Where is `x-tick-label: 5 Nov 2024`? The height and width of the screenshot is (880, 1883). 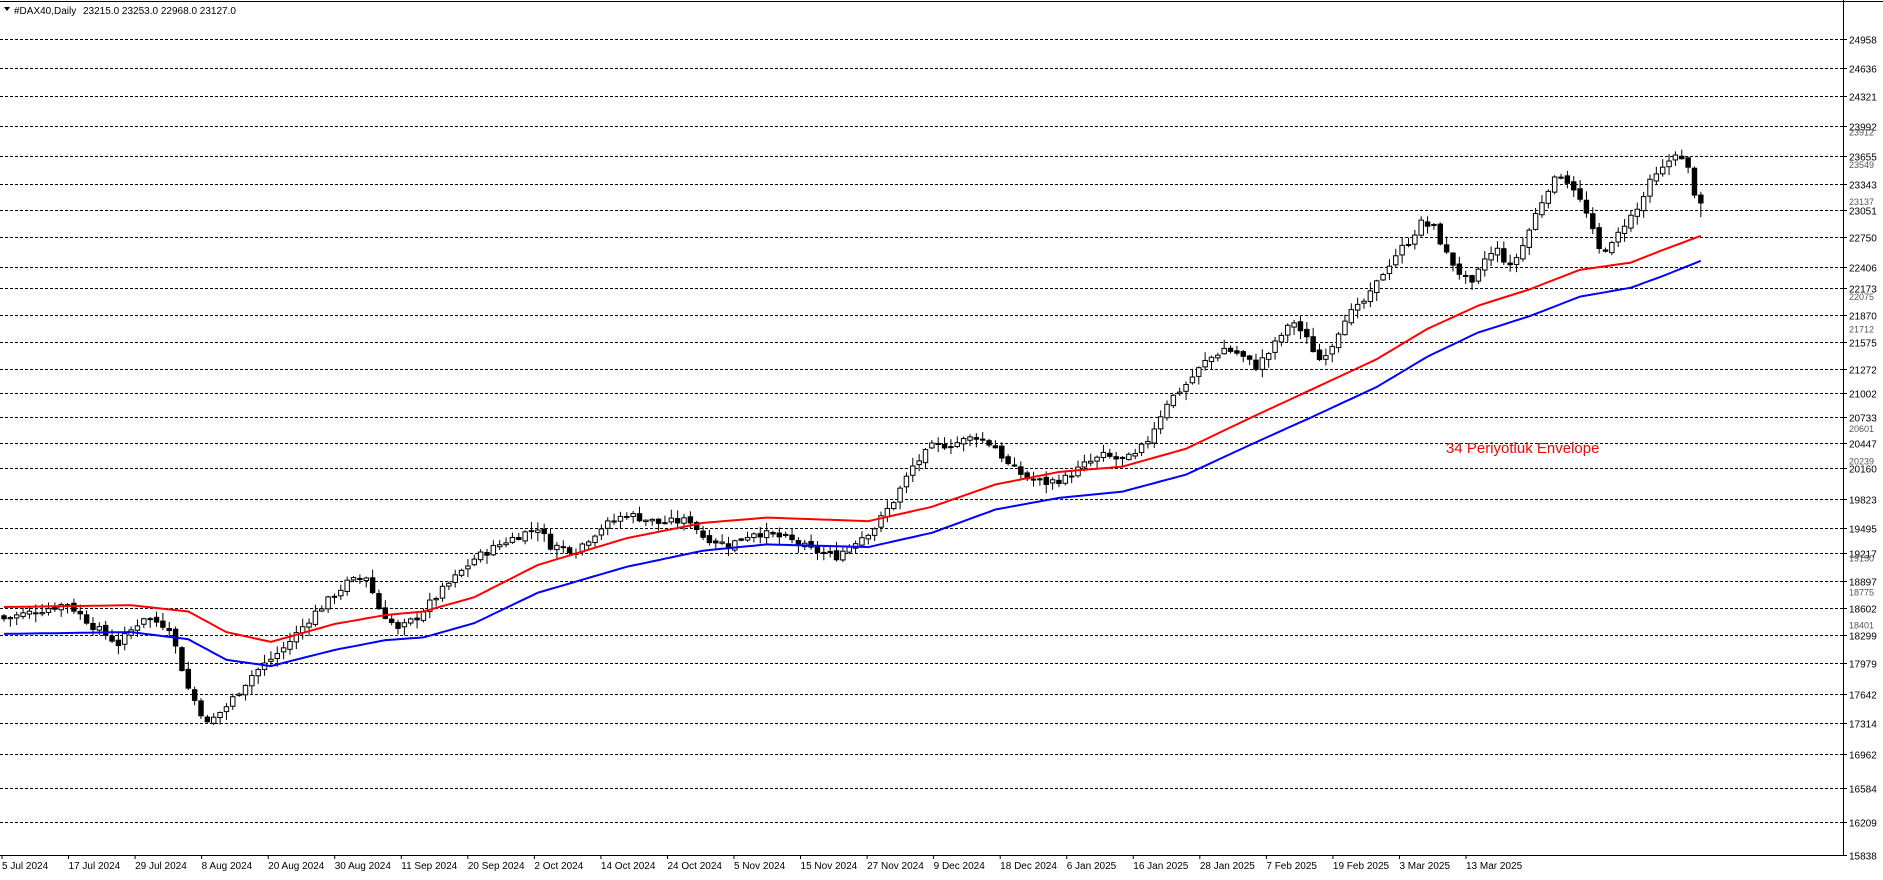 x-tick-label: 5 Nov 2024 is located at coordinates (760, 866).